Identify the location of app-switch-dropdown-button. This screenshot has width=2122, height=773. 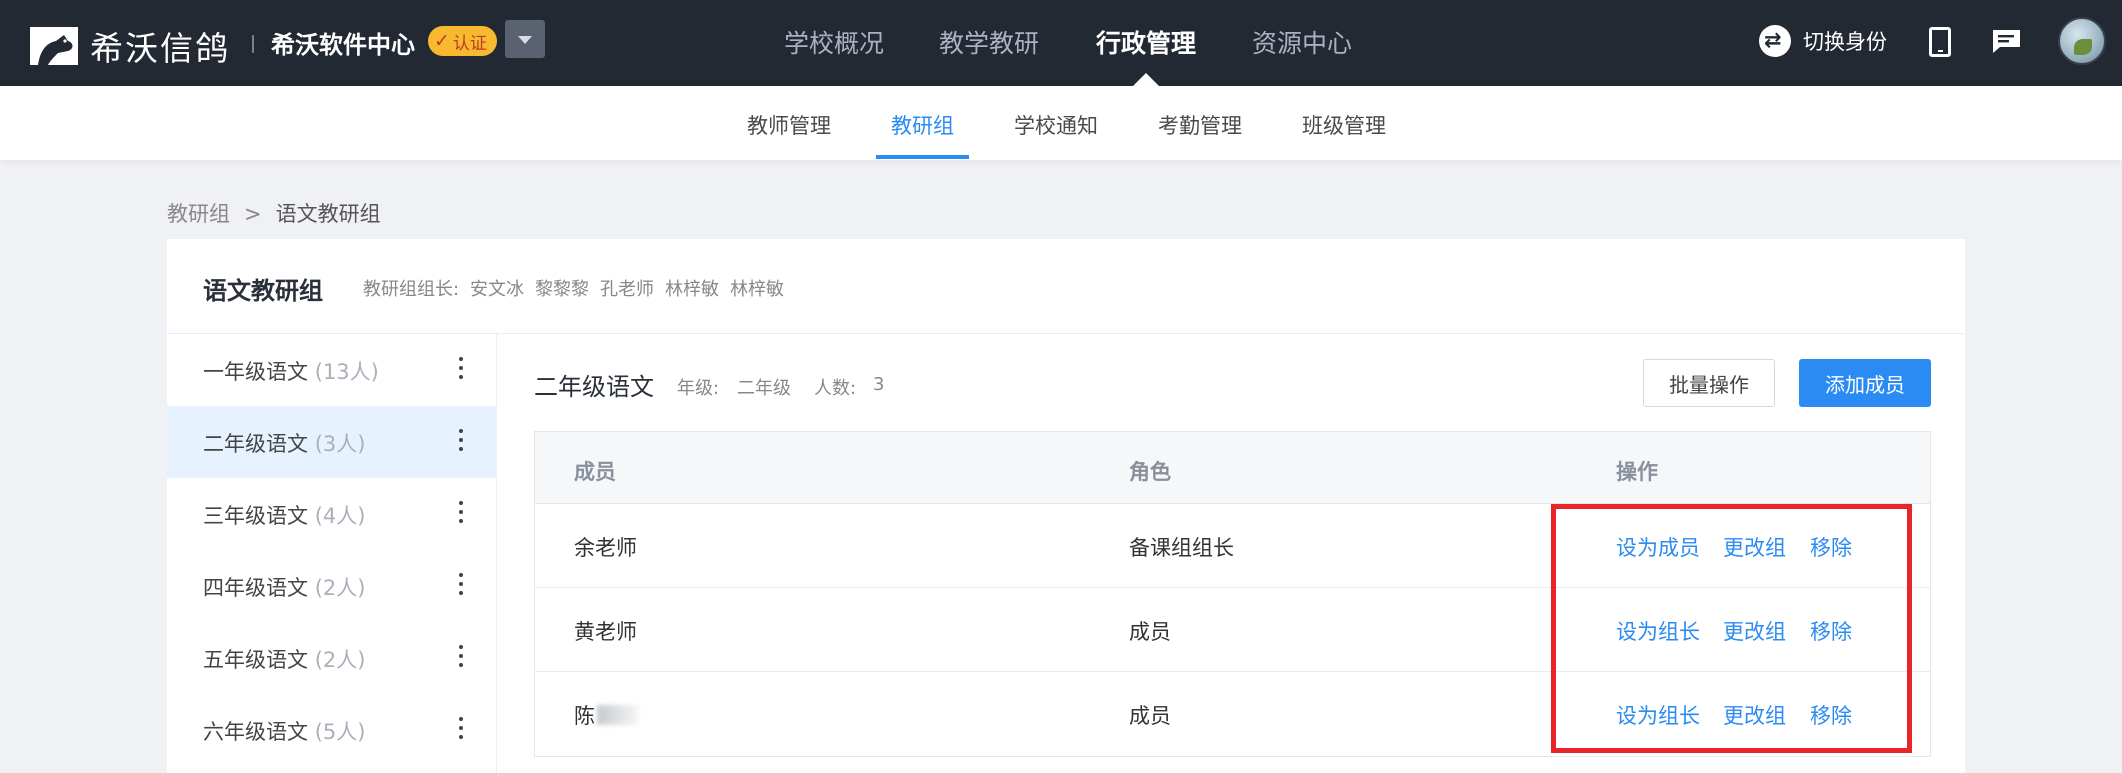
(525, 39).